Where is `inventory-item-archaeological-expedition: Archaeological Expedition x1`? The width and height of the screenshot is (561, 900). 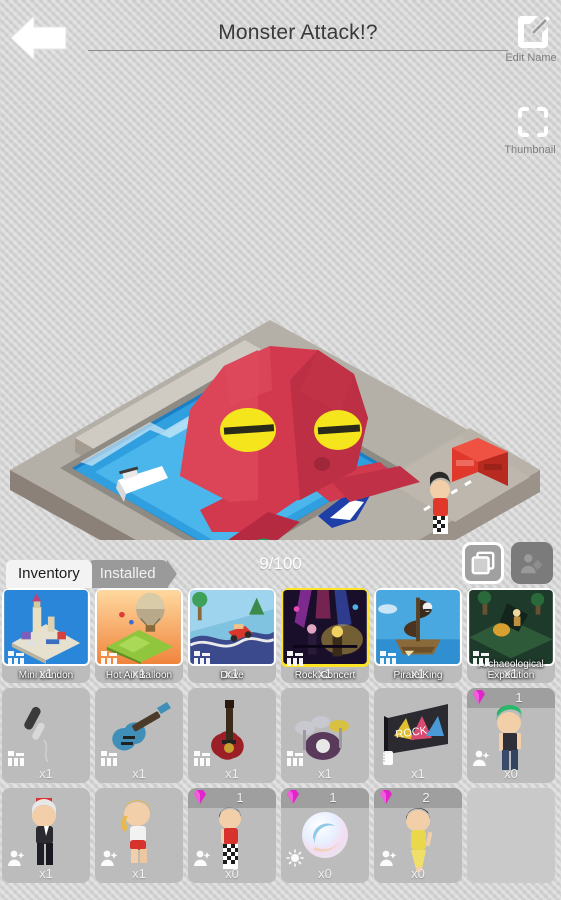 inventory-item-archaeological-expedition: Archaeological Expedition x1 is located at coordinates (511, 635).